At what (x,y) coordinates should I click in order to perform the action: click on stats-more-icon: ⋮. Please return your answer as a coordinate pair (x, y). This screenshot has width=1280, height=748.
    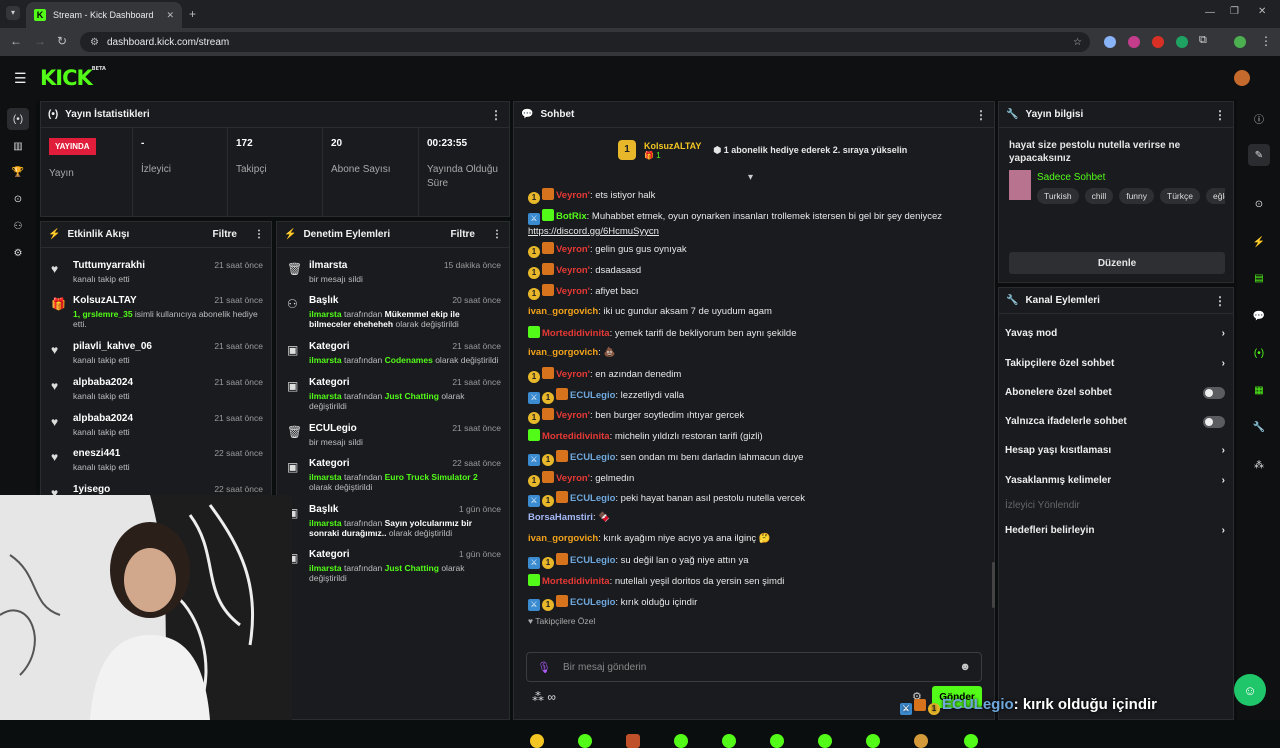
    Looking at the image, I should click on (496, 115).